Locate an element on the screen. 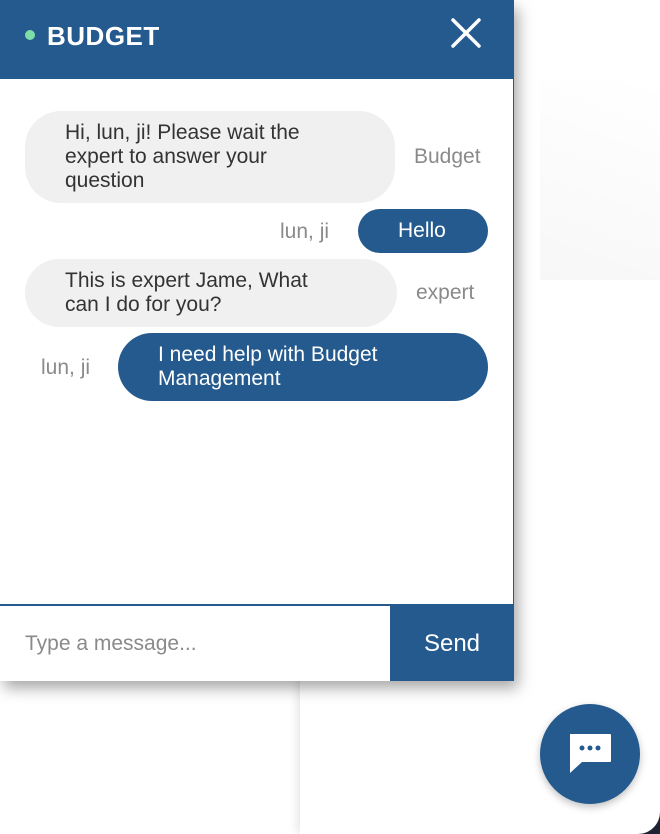  message-bubble-outgoing: I need help with Budget Management is located at coordinates (303, 367).